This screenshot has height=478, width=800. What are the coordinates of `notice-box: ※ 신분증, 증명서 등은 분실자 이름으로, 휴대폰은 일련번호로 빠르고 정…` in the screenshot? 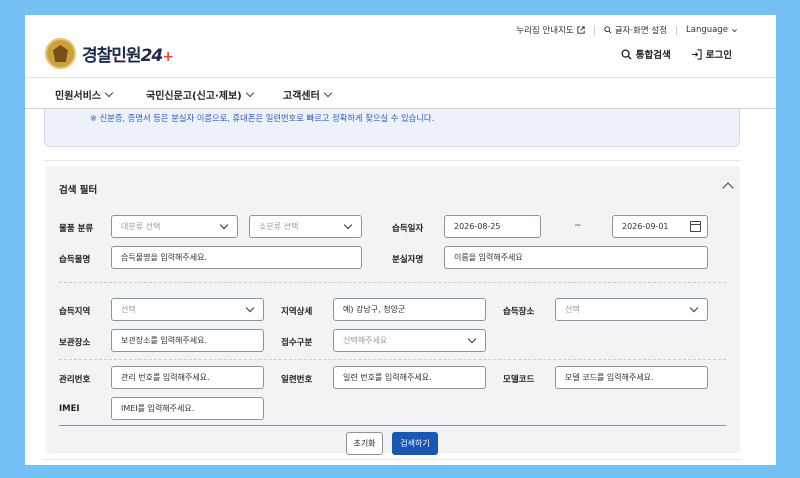 It's located at (392, 128).